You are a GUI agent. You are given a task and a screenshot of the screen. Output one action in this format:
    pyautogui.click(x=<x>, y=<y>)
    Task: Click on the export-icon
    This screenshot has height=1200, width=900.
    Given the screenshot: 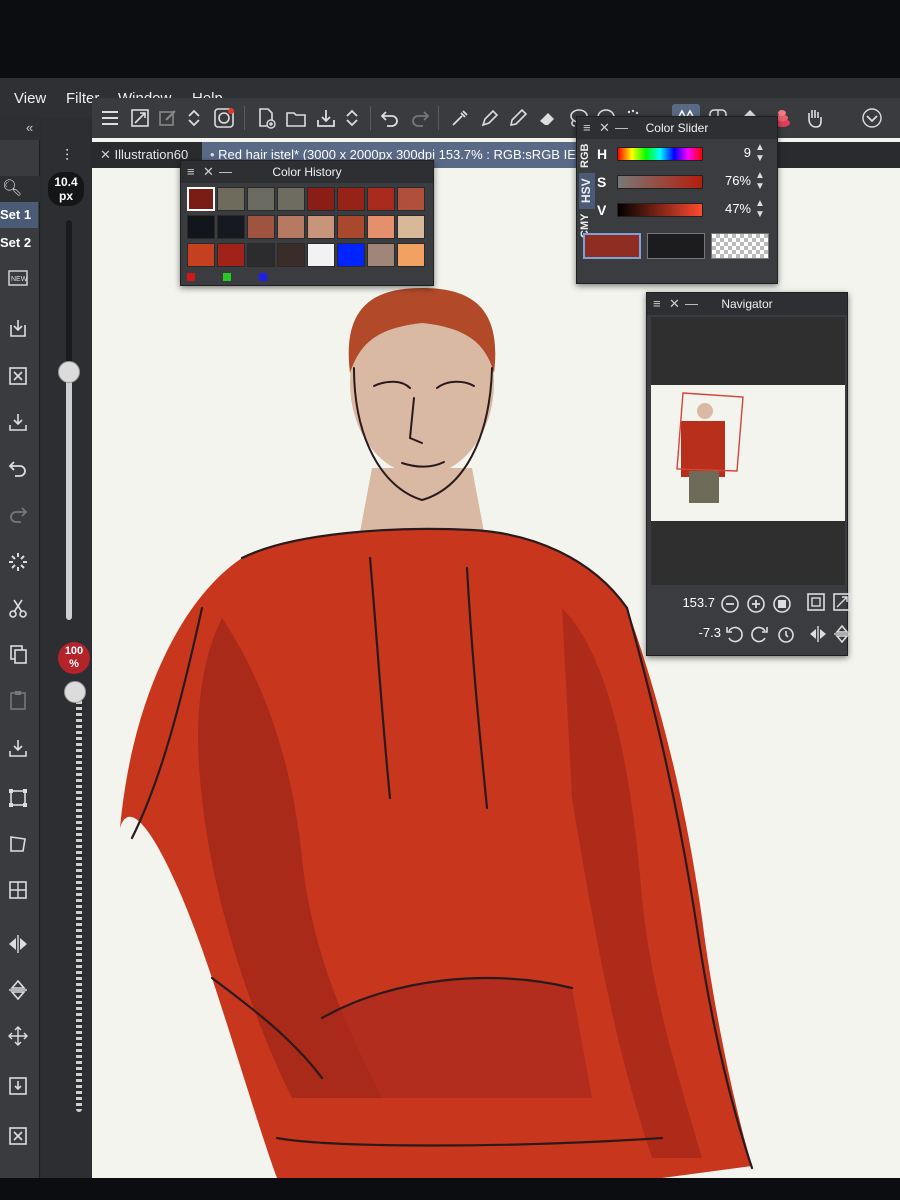 What is the action you would take?
    pyautogui.click(x=18, y=422)
    